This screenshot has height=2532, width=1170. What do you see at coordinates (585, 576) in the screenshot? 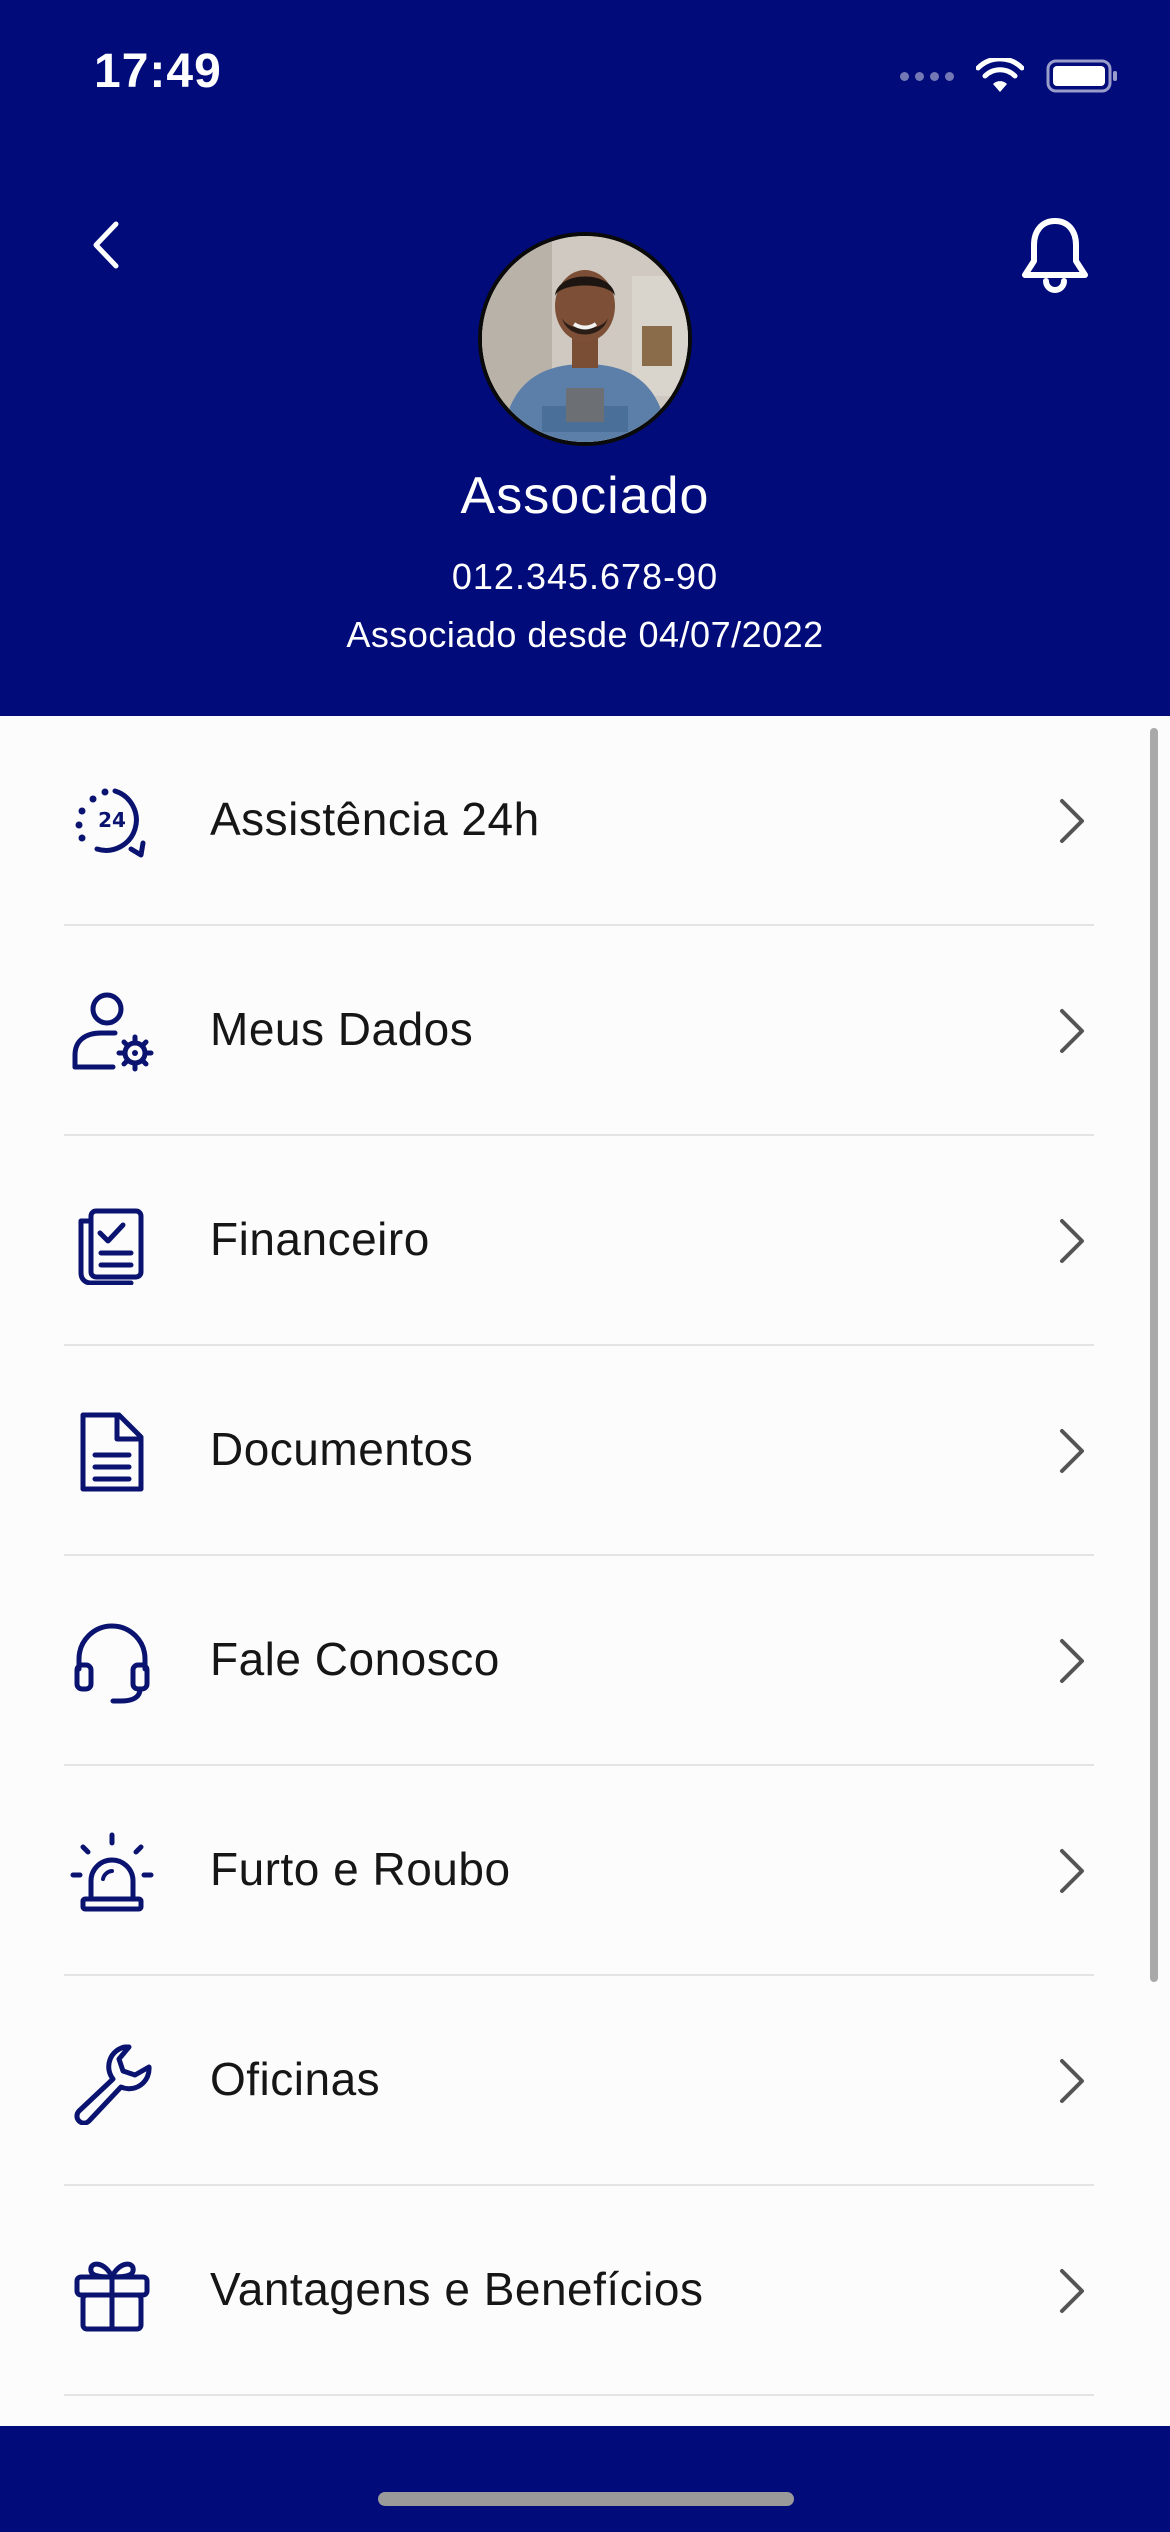
I see `profile-document: 012.345.678-90` at bounding box center [585, 576].